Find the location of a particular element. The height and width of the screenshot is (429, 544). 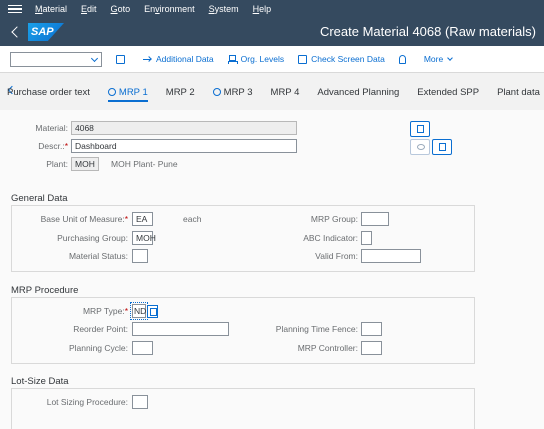

tab-mrp-1: MRP 1 is located at coordinates (127, 92).